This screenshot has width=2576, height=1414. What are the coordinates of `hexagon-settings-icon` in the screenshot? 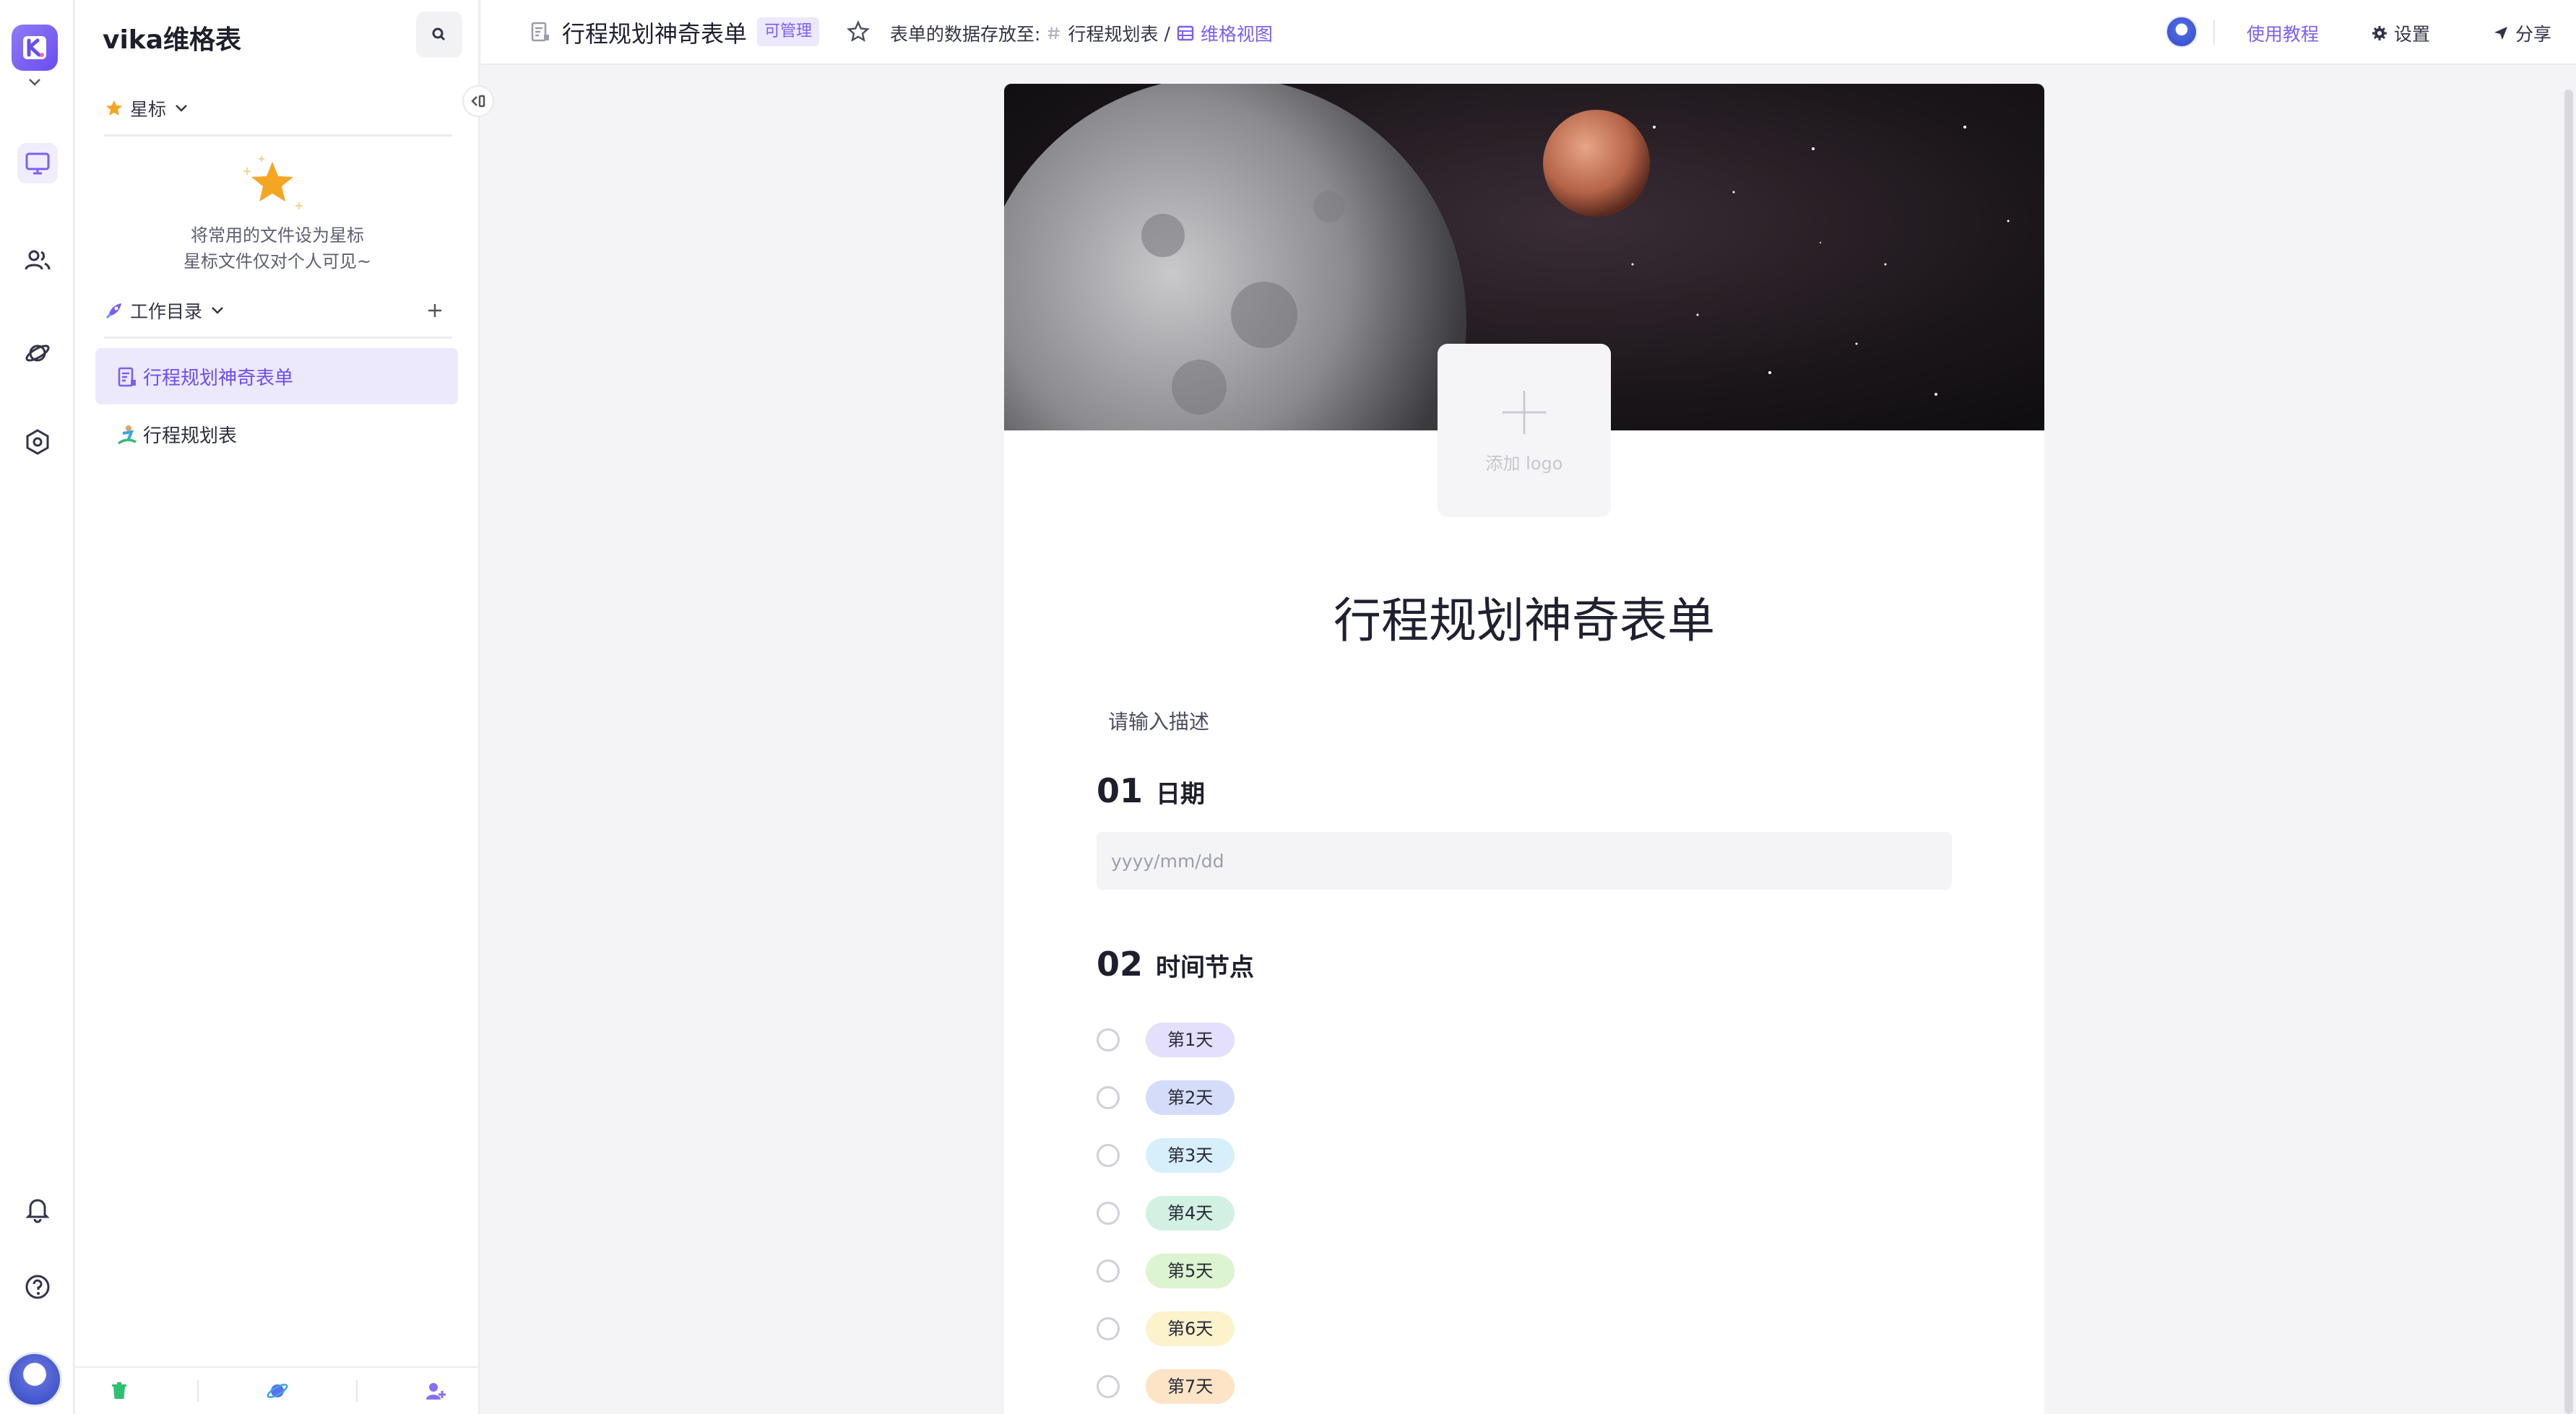 It's located at (38, 442).